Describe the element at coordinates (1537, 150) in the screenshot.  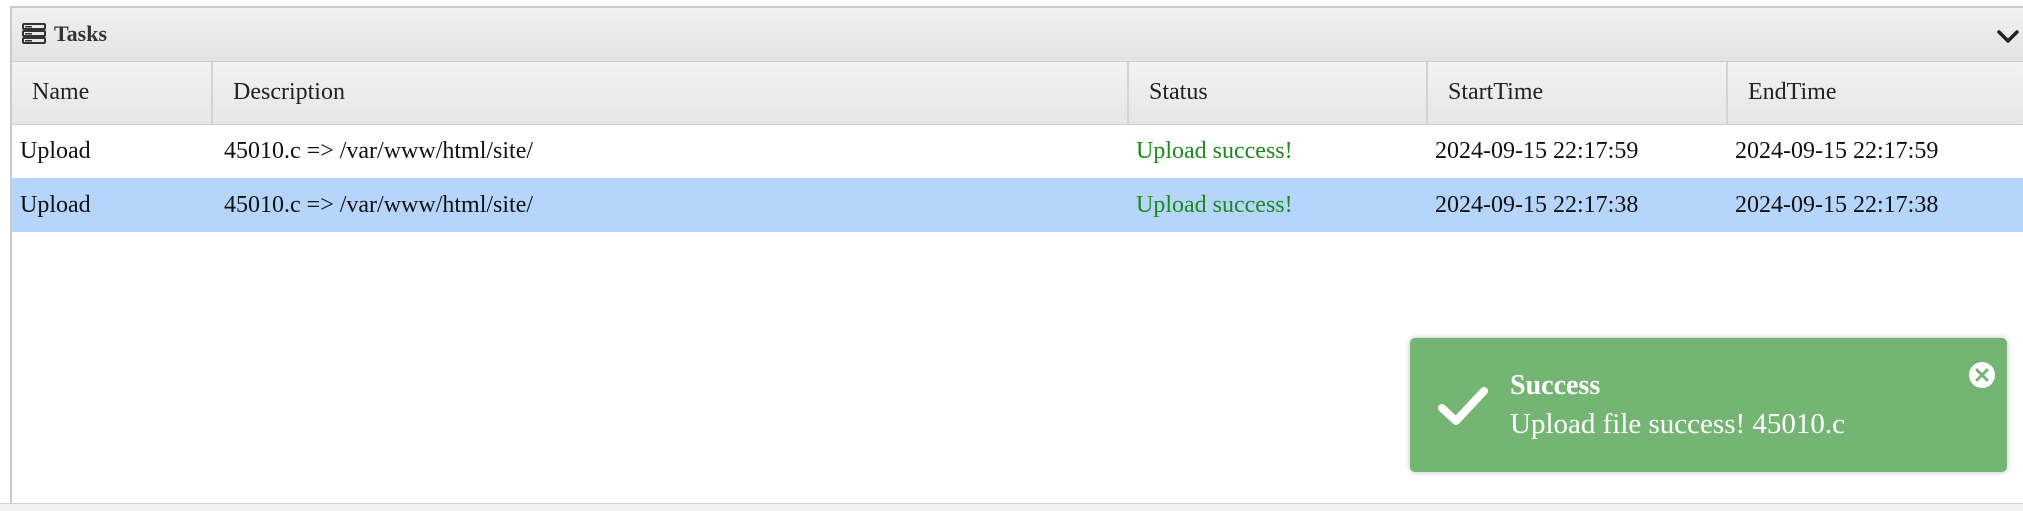
I see `cell-starttime: 2024-09-15 22:17:59` at that location.